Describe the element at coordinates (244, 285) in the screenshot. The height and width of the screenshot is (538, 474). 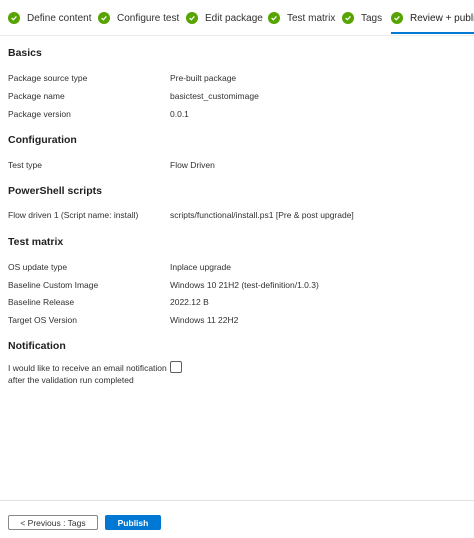
I see `field-value: Windows 10 21H2 (test-definition/1.0.3)` at that location.